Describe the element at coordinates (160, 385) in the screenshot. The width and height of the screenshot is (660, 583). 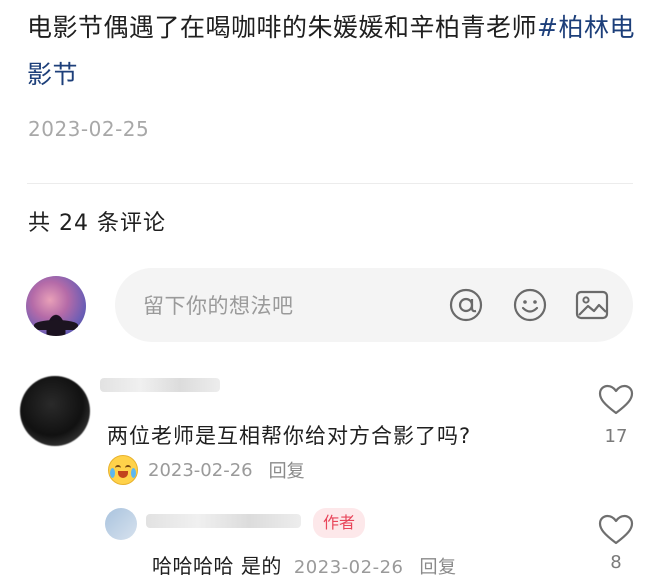
I see `commenter-name-blurred` at that location.